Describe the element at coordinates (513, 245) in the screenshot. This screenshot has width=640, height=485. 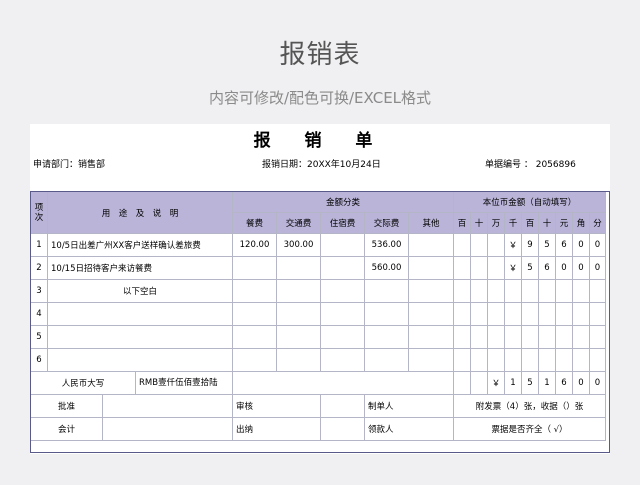
I see `digit-cell: ￥` at that location.